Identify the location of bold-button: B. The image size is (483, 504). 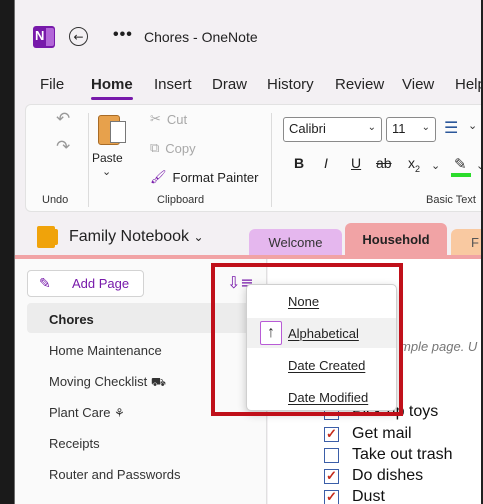
(299, 163).